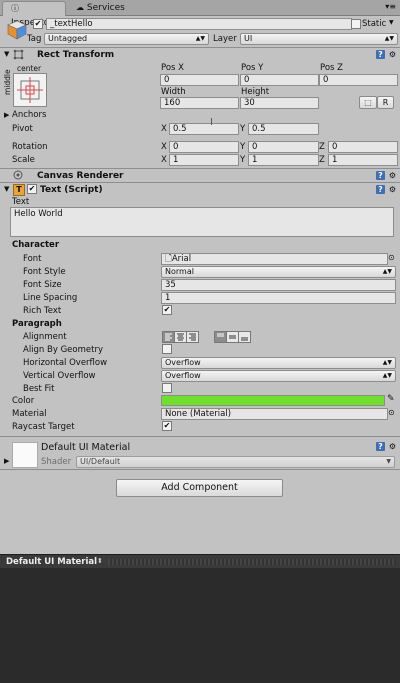 This screenshot has height=683, width=400. I want to click on anchors-label: Anchors, so click(29, 115).